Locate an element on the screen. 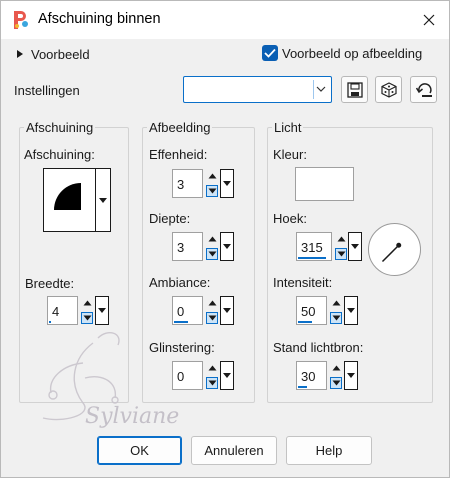  randomize-button is located at coordinates (388, 89).